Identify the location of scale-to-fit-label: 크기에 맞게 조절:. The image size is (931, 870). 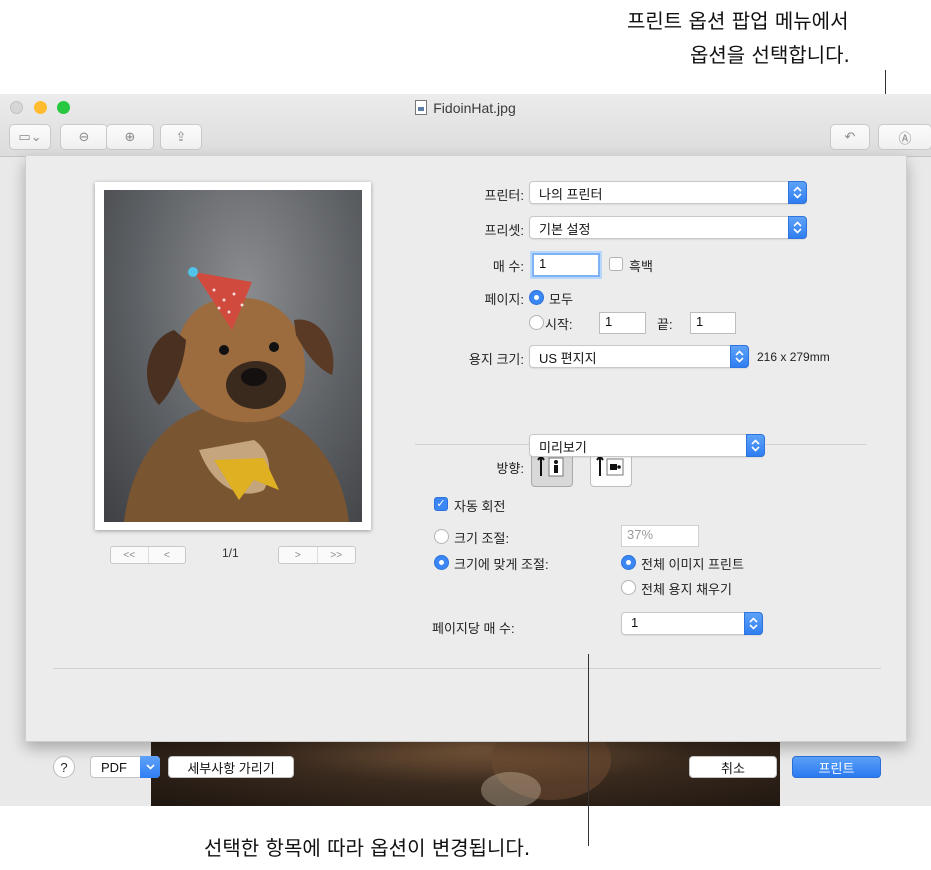
(501, 564).